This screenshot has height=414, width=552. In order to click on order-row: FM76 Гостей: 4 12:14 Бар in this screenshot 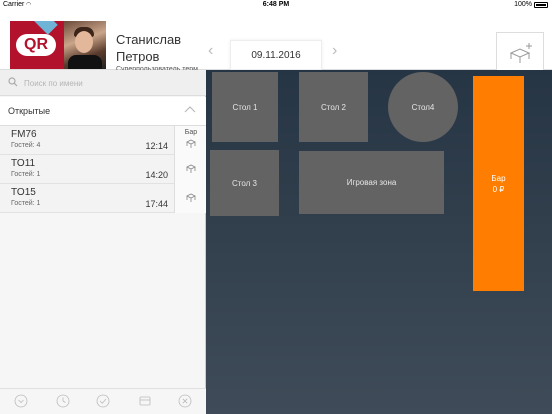, I will do `click(103, 140)`.